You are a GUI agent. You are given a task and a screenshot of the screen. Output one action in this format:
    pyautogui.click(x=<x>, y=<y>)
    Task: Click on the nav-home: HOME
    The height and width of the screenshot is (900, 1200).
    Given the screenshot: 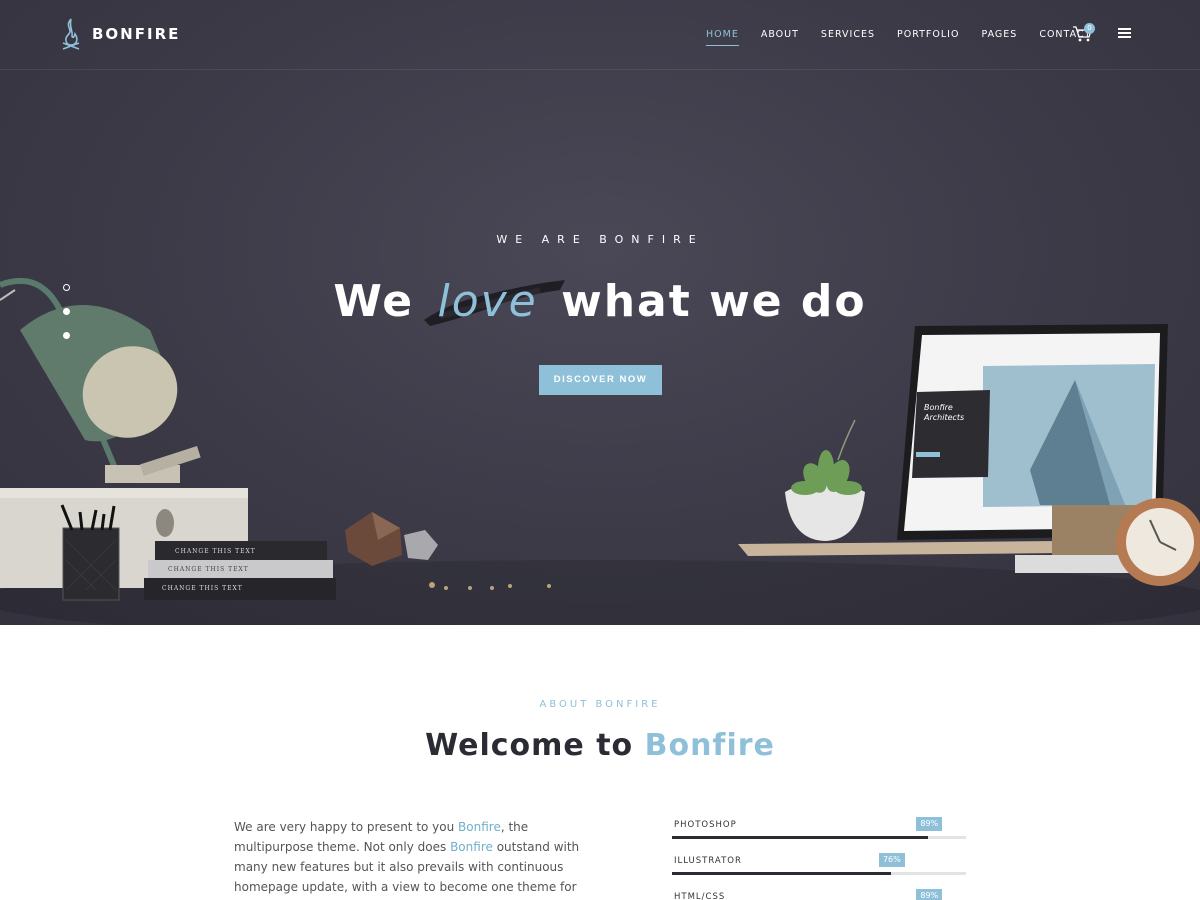 What is the action you would take?
    pyautogui.click(x=722, y=37)
    